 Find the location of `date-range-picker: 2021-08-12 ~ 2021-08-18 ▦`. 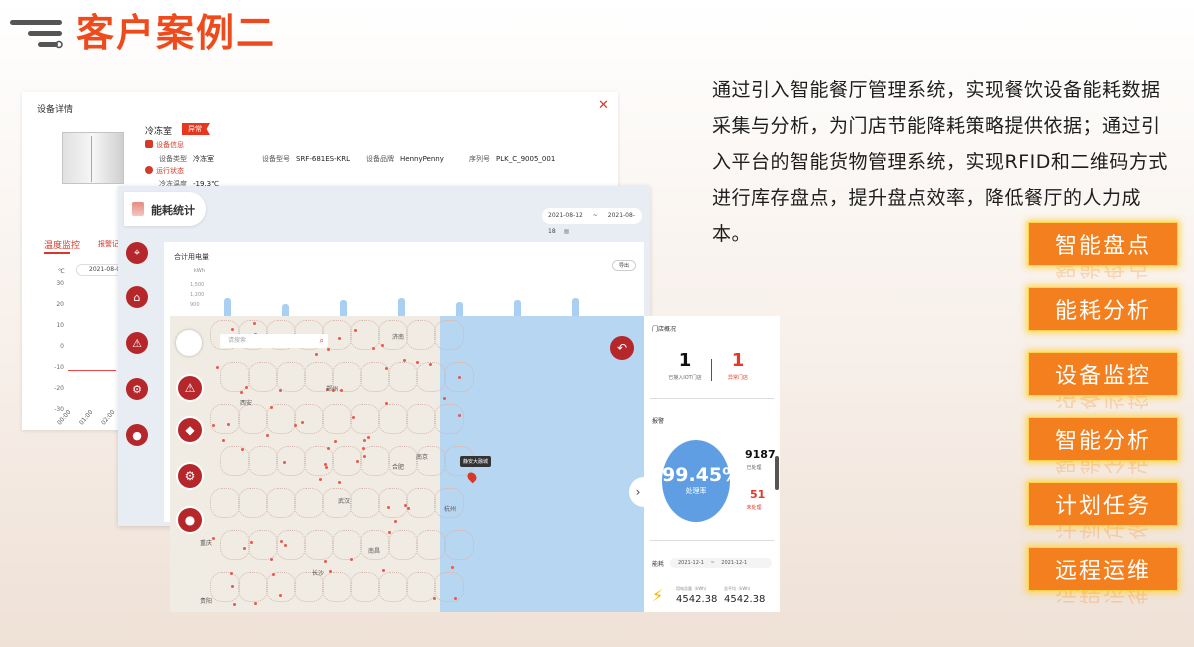

date-range-picker: 2021-08-12 ~ 2021-08-18 ▦ is located at coordinates (592, 221).